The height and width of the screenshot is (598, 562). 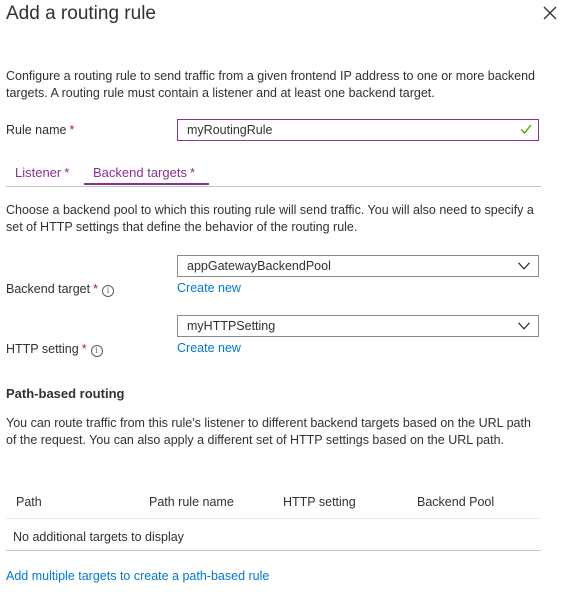 I want to click on panel-title: Add a routing rule, so click(x=81, y=13).